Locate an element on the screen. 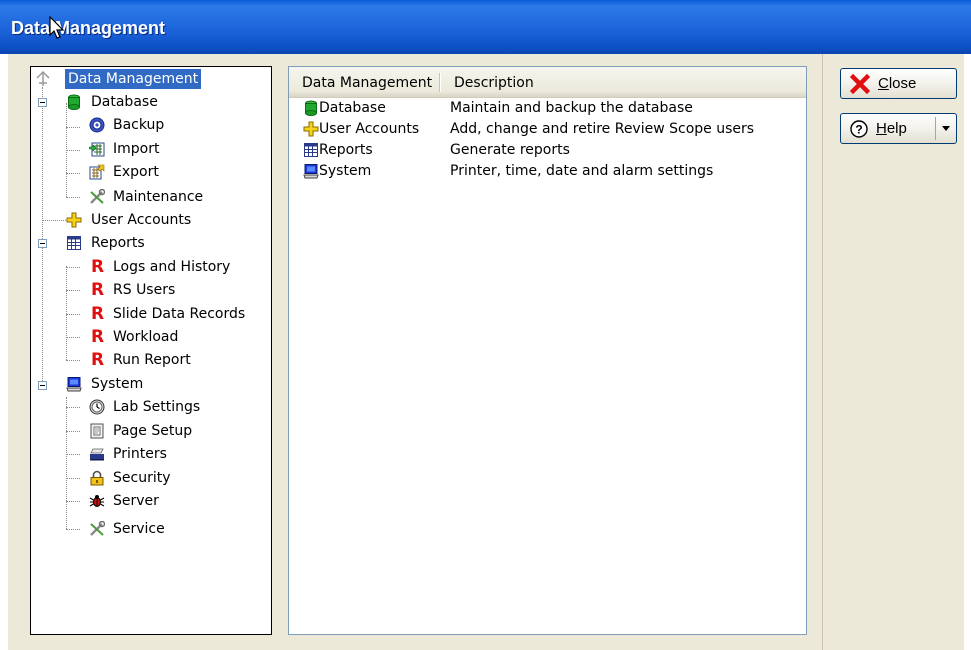 The image size is (971, 650). backup-icon is located at coordinates (97, 125).